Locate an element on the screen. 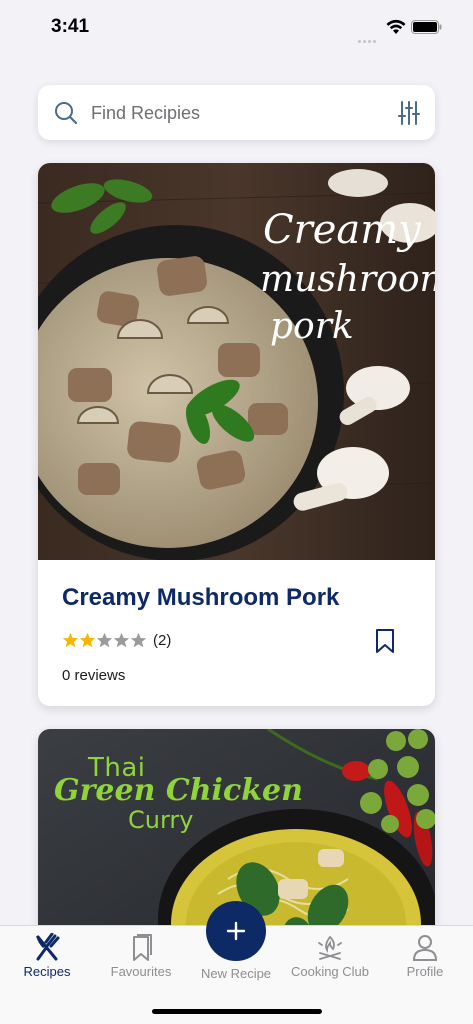 The image size is (473, 1024). search-input is located at coordinates (236, 113).